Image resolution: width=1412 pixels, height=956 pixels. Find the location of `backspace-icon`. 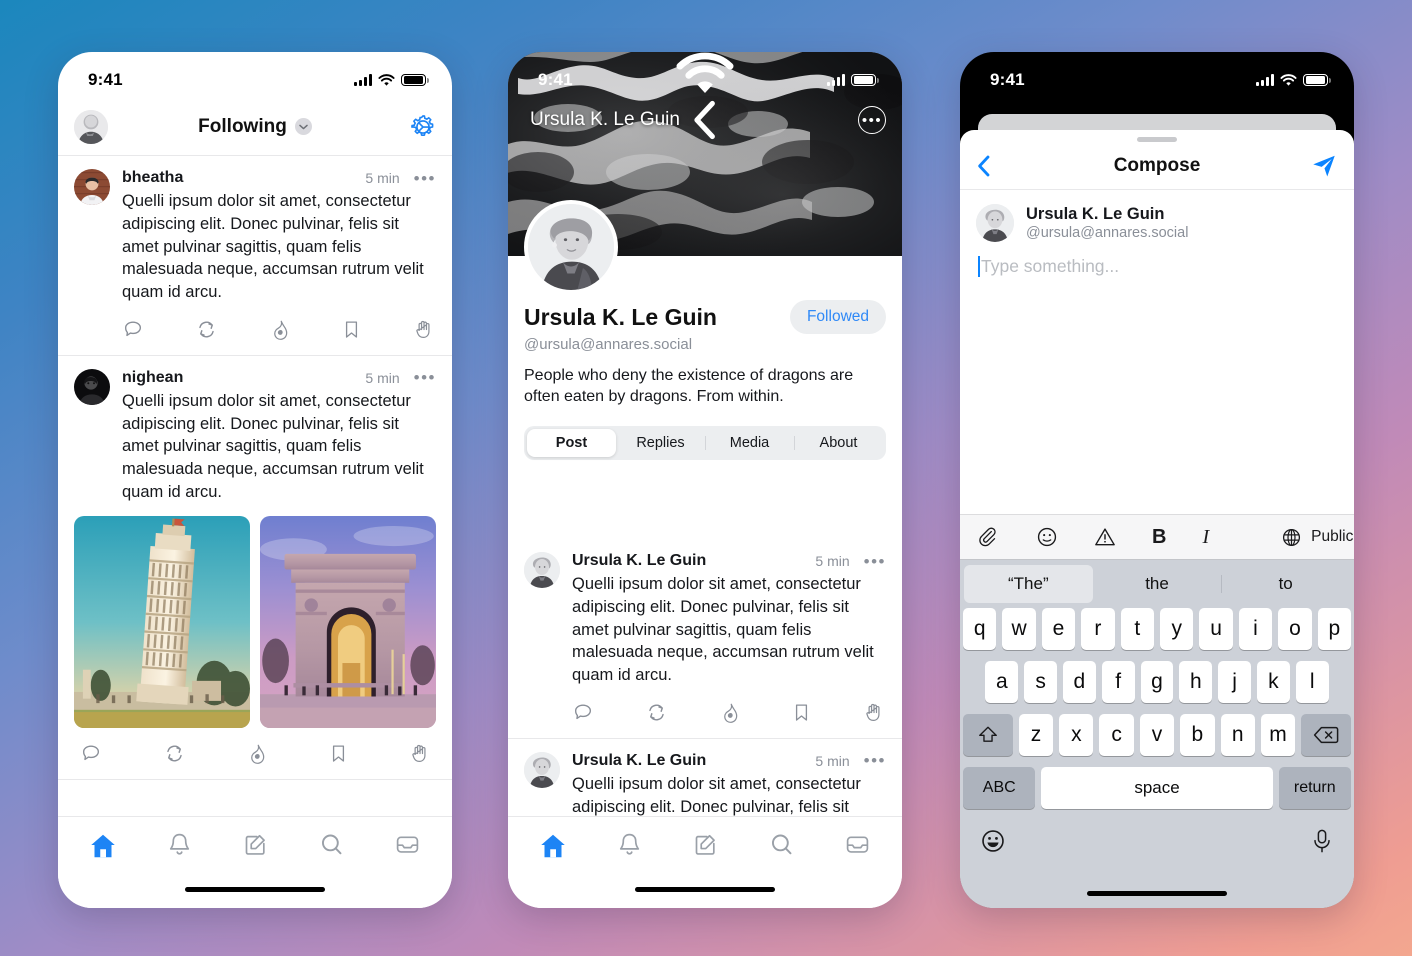

backspace-icon is located at coordinates (1326, 735).